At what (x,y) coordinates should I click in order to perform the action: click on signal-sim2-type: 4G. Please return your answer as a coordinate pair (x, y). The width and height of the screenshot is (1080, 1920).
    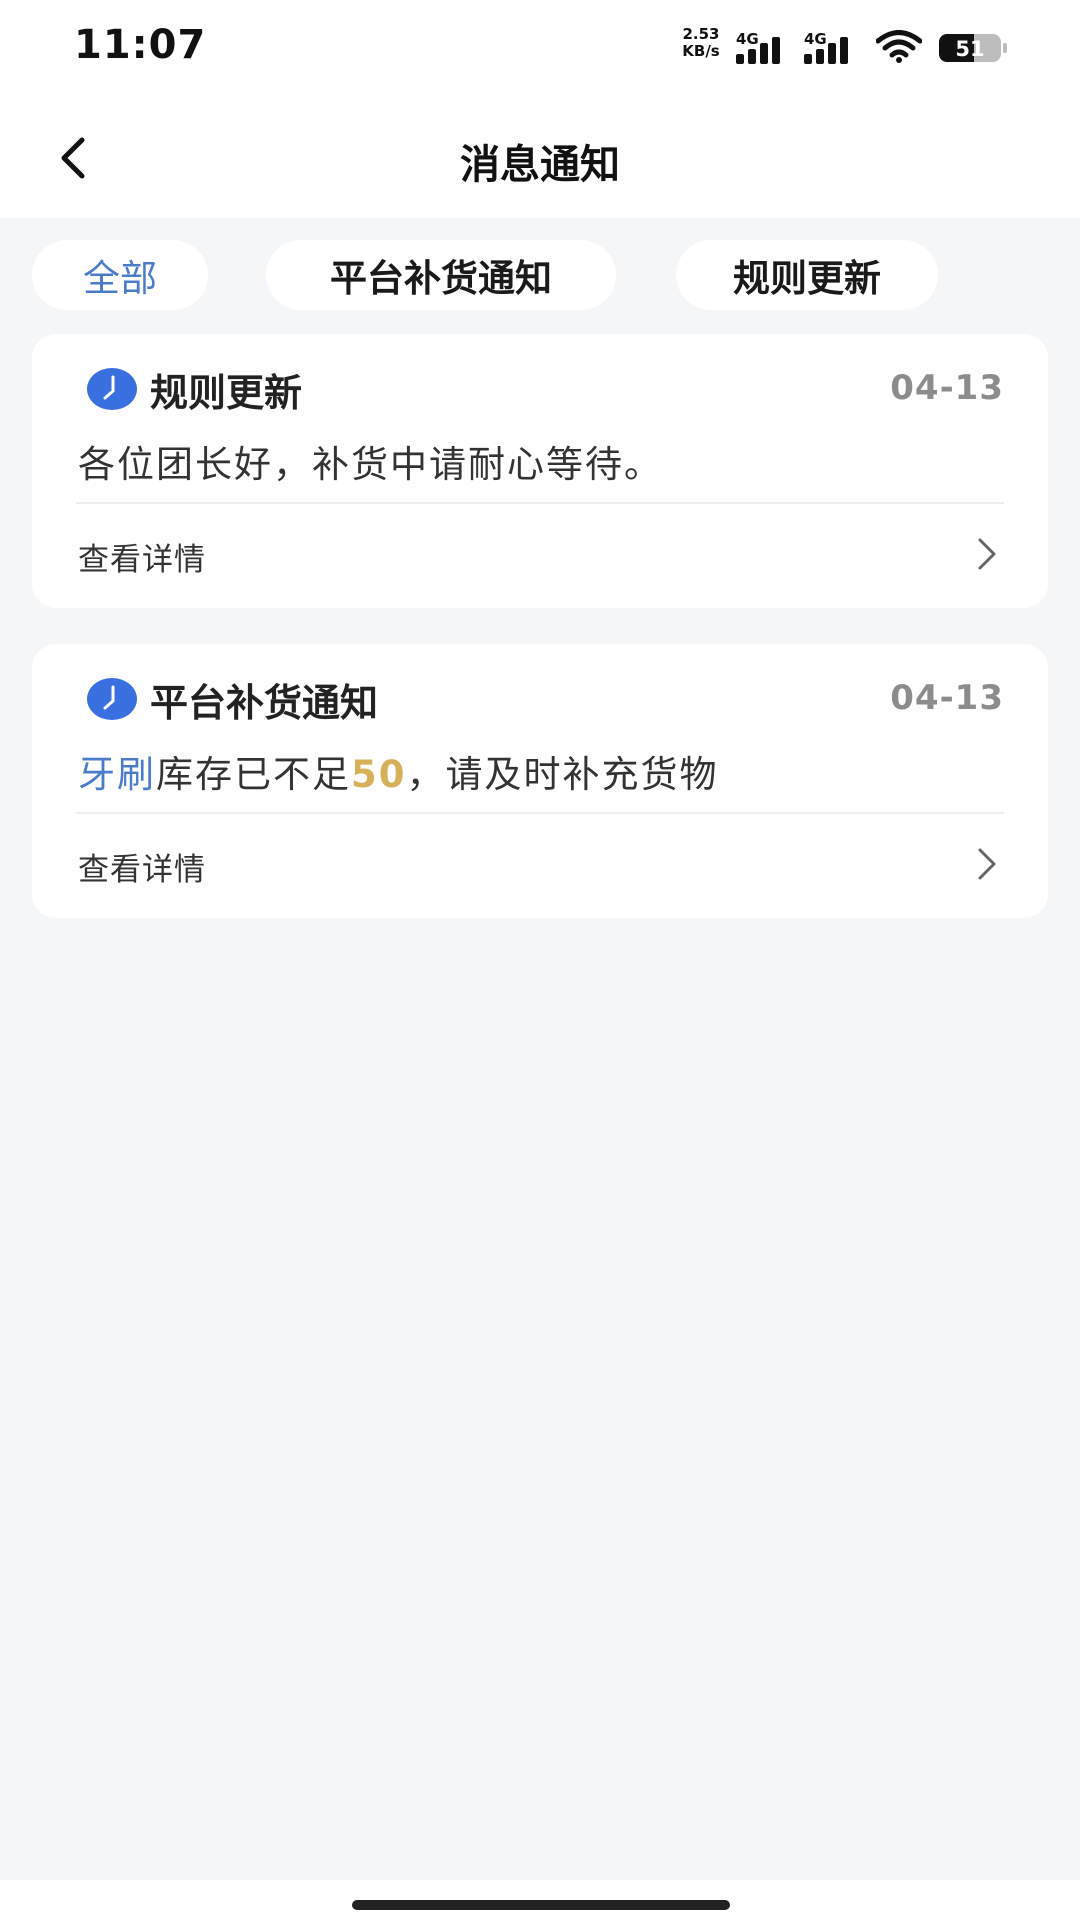
    Looking at the image, I should click on (815, 39).